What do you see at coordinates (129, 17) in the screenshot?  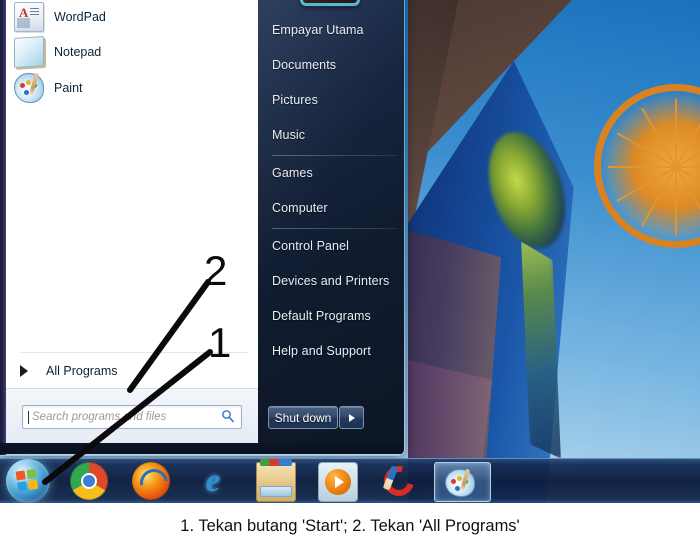 I see `start-menu-item-wordpad: WordPad` at bounding box center [129, 17].